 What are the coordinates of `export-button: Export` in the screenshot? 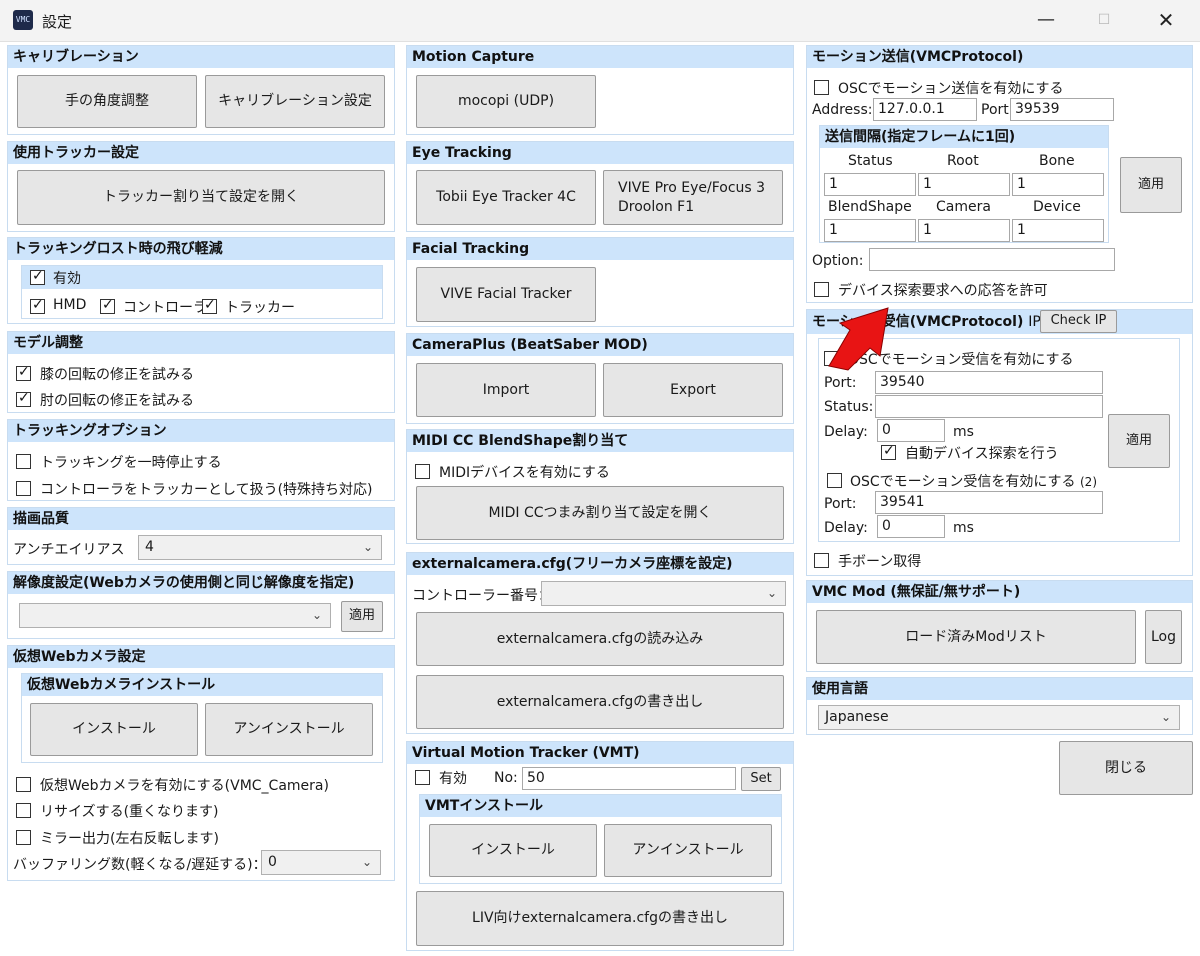 It's located at (693, 390).